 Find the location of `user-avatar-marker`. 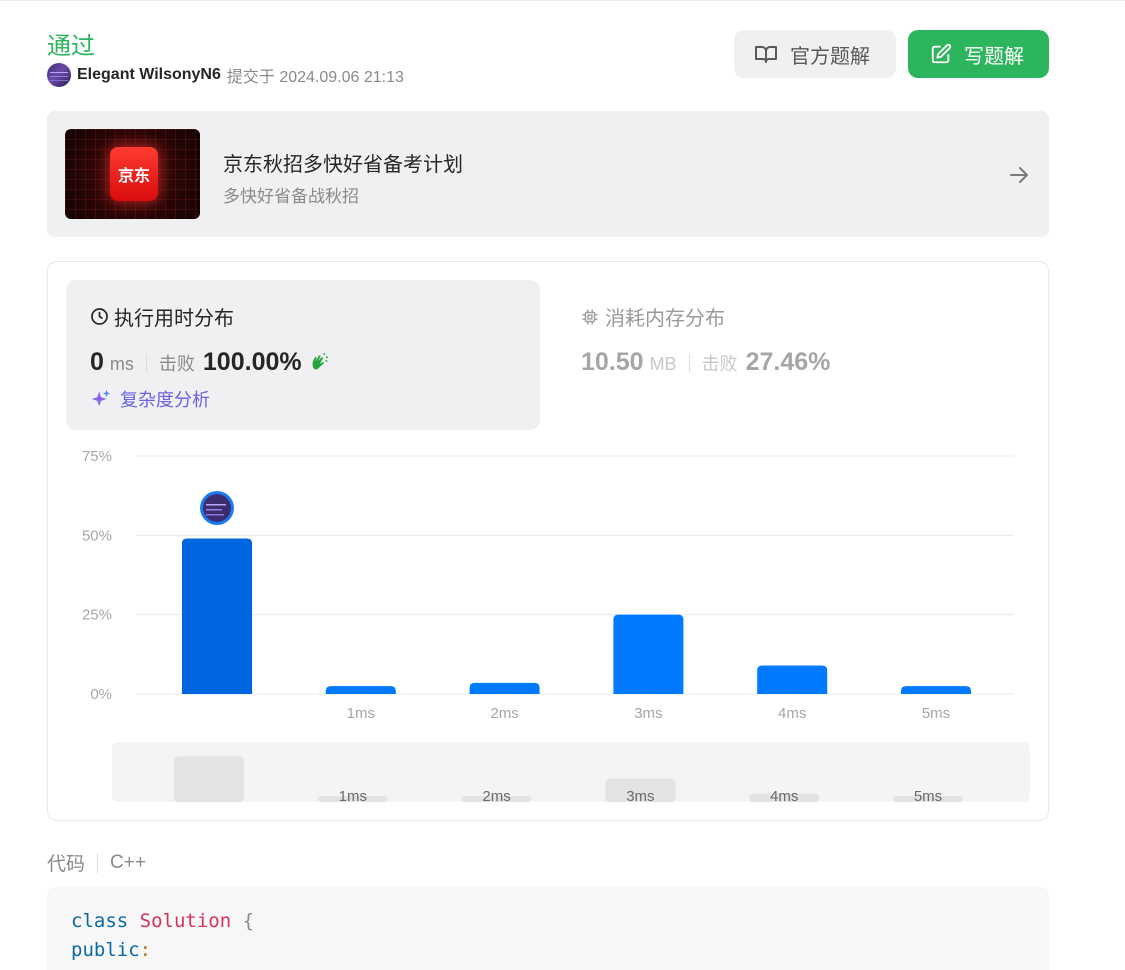

user-avatar-marker is located at coordinates (217, 508).